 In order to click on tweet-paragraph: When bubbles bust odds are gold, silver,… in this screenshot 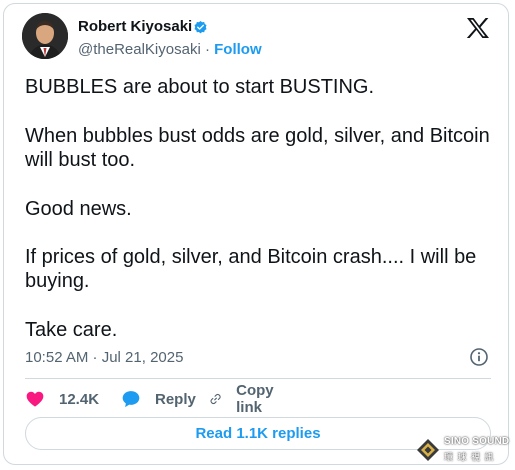, I will do `click(257, 148)`.